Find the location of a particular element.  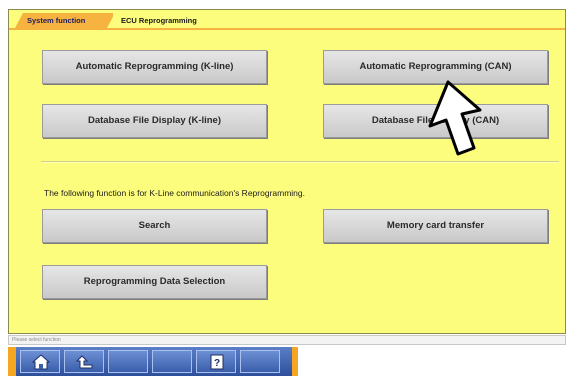

bottom-toolbar: ? is located at coordinates (287, 362).